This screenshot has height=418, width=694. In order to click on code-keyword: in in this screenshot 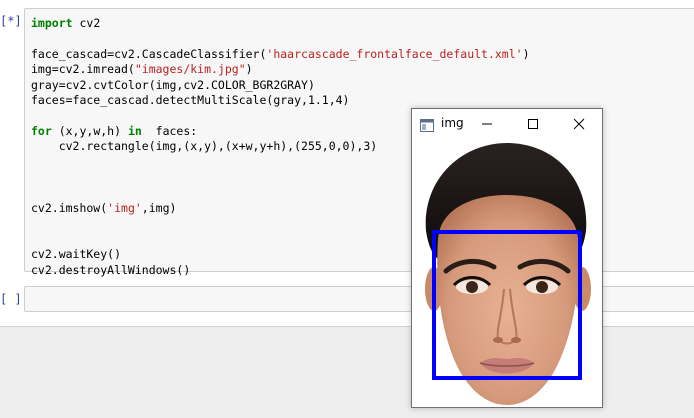, I will do `click(134, 130)`.